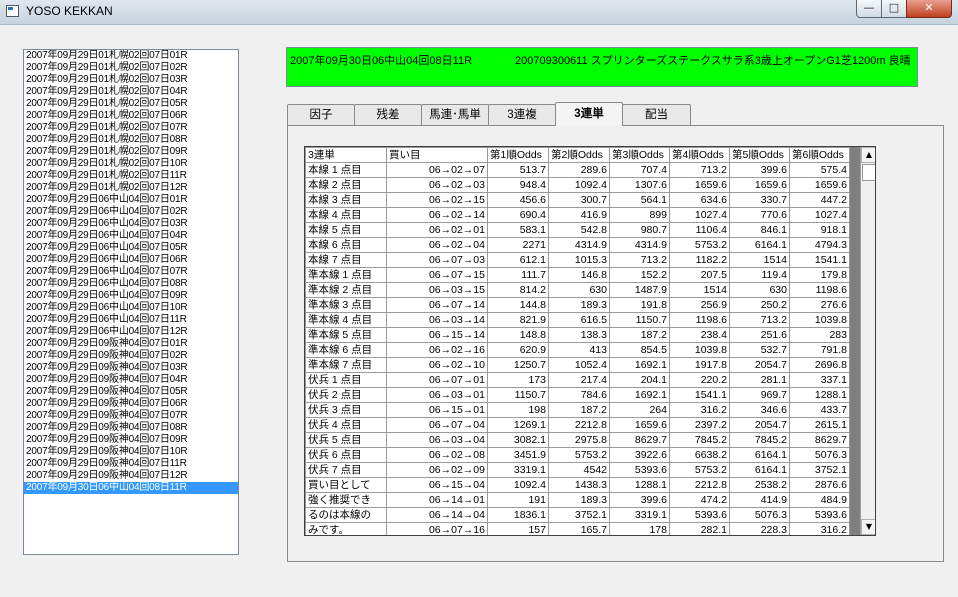  Describe the element at coordinates (346, 515) in the screenshot. I see `row-label-cell: るのは本線の` at that location.